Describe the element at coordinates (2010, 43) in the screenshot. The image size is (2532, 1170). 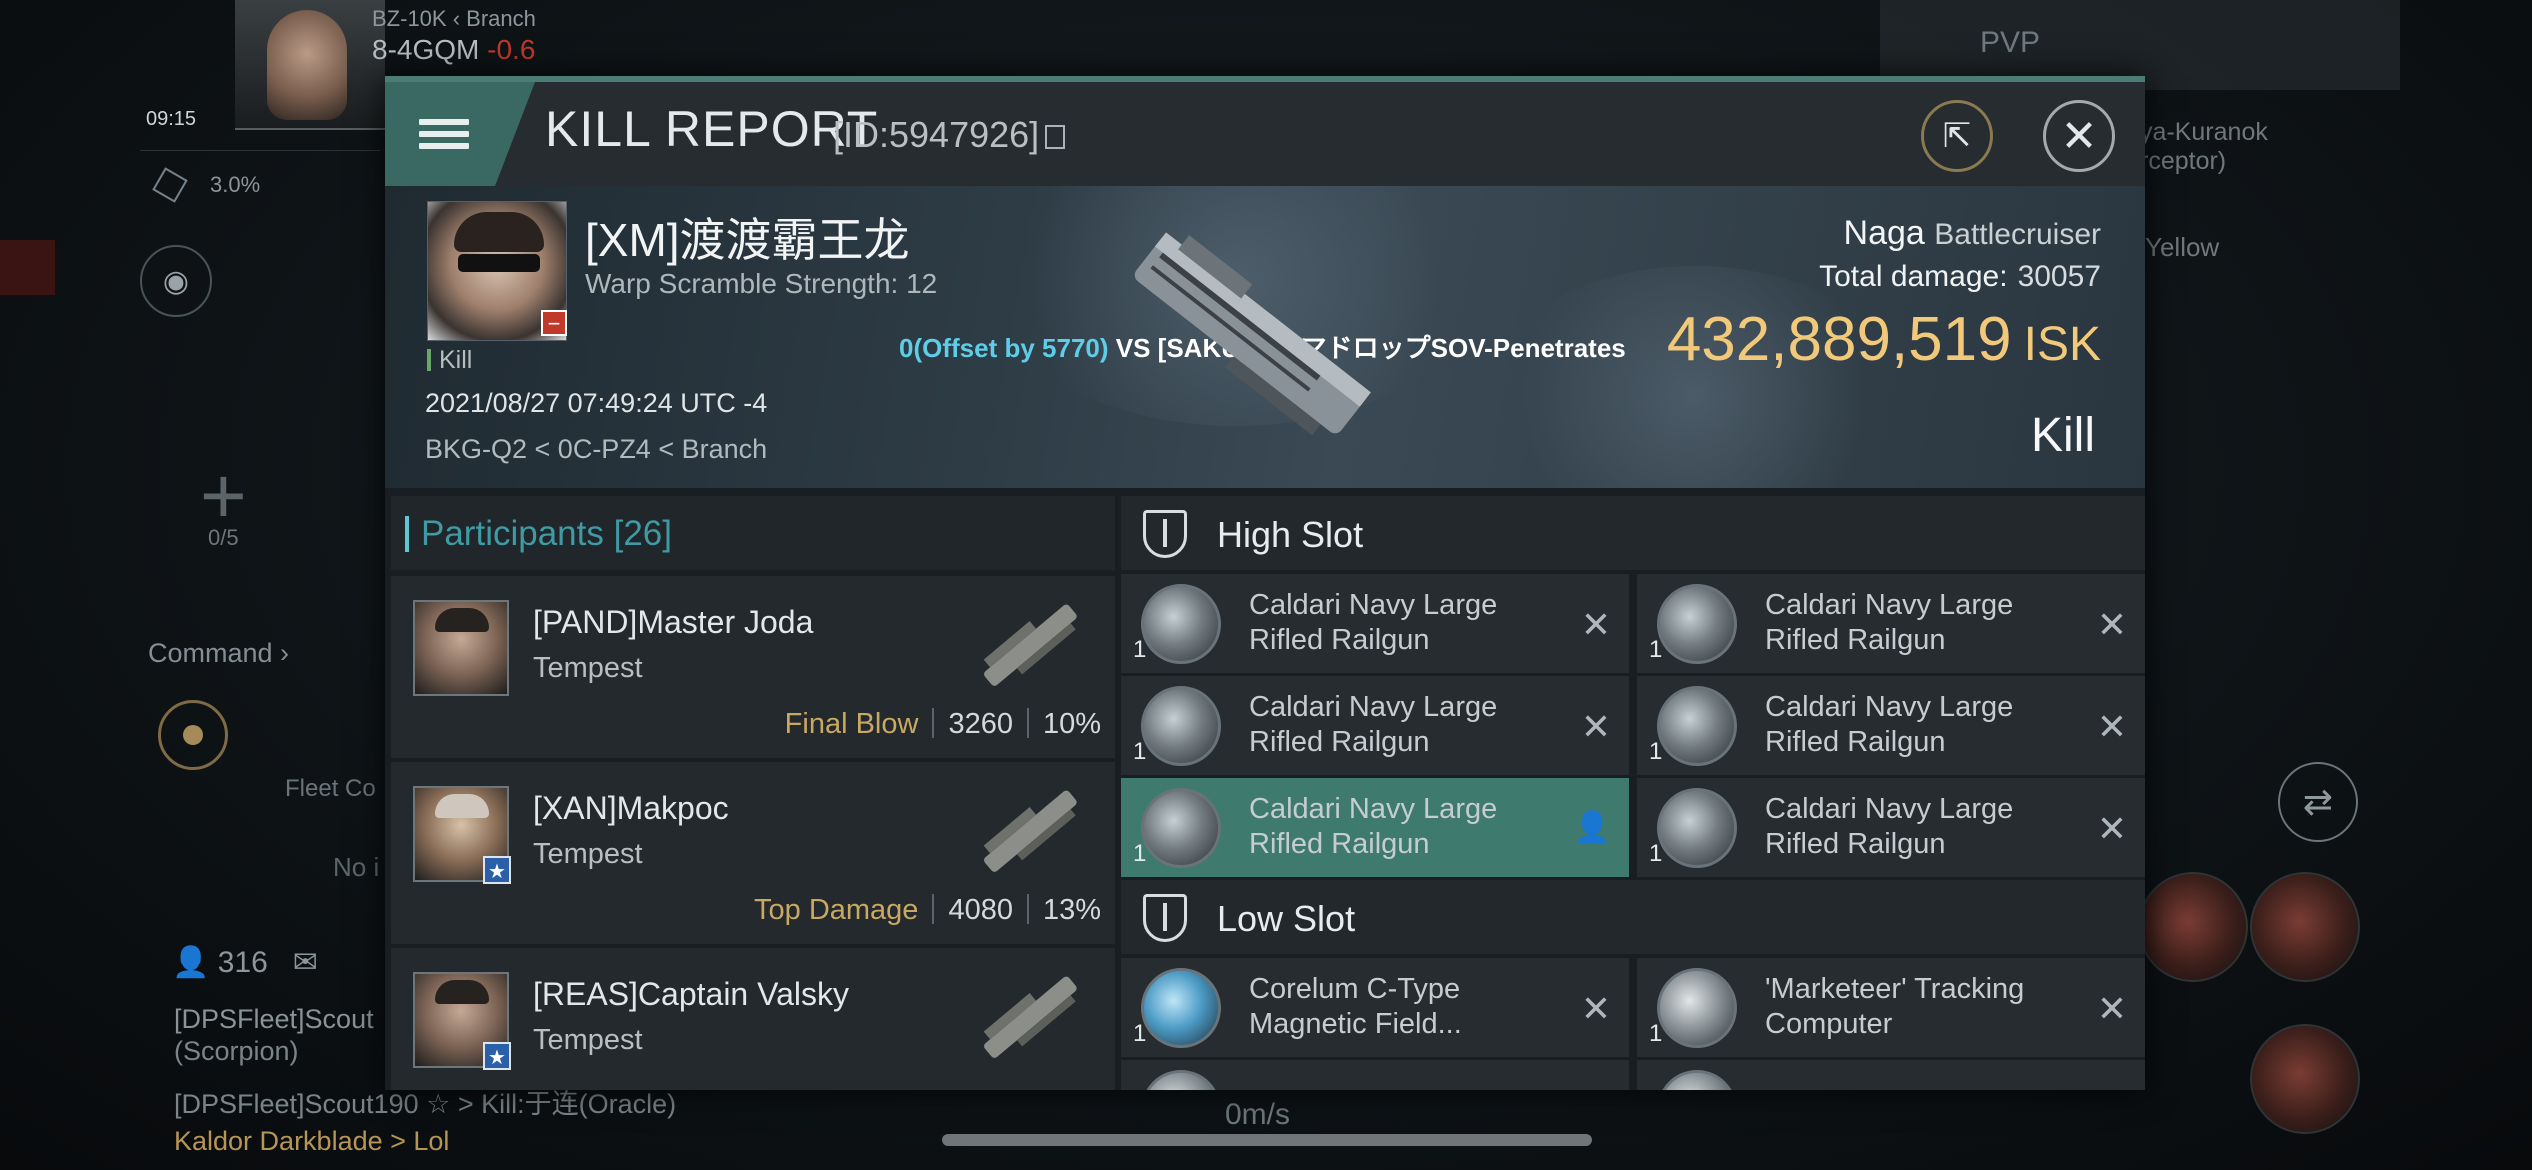
I see `pvp-filter-label: PVP` at that location.